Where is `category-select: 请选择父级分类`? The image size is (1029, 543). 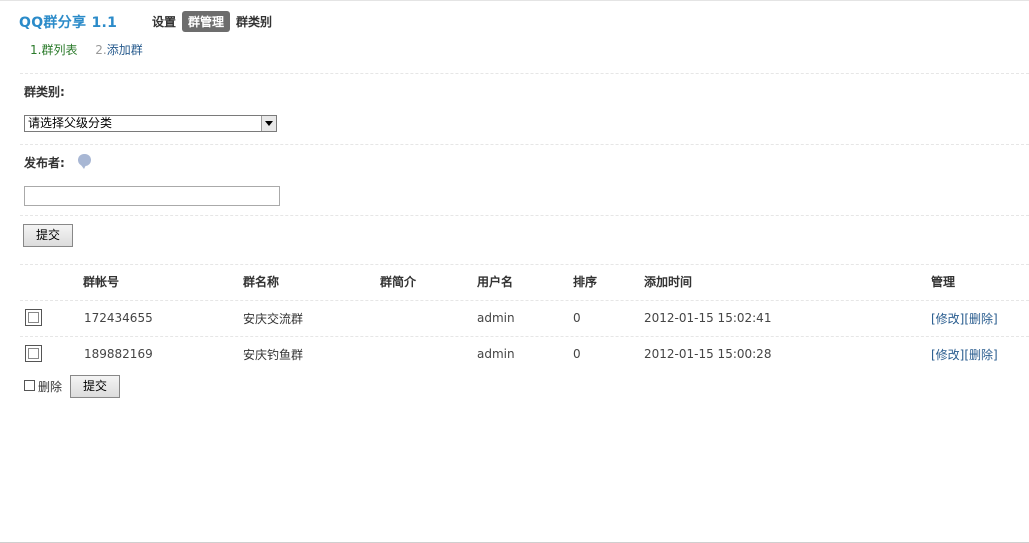 category-select: 请选择父级分类 is located at coordinates (150, 123).